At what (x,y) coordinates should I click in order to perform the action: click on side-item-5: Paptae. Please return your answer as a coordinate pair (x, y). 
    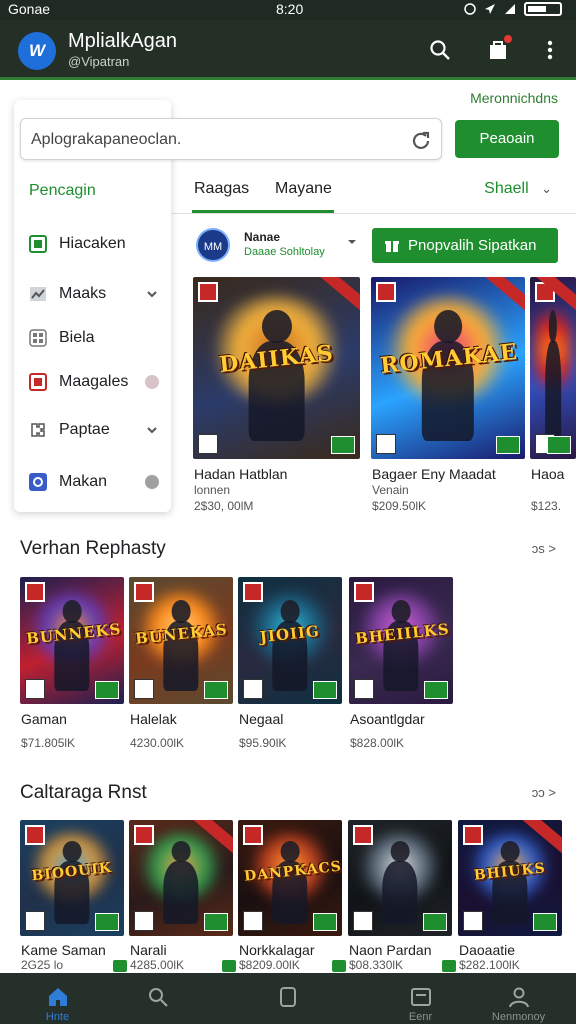
    Looking at the image, I should click on (100, 430).